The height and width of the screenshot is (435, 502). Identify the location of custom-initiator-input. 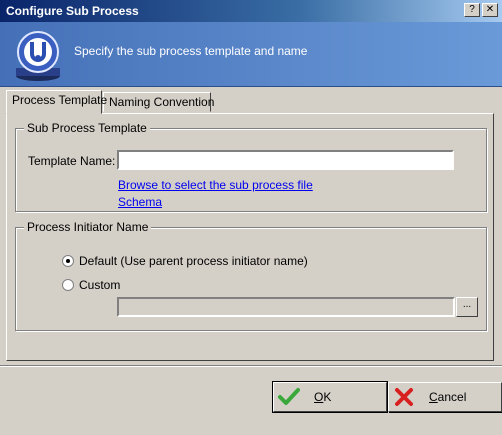
(286, 307).